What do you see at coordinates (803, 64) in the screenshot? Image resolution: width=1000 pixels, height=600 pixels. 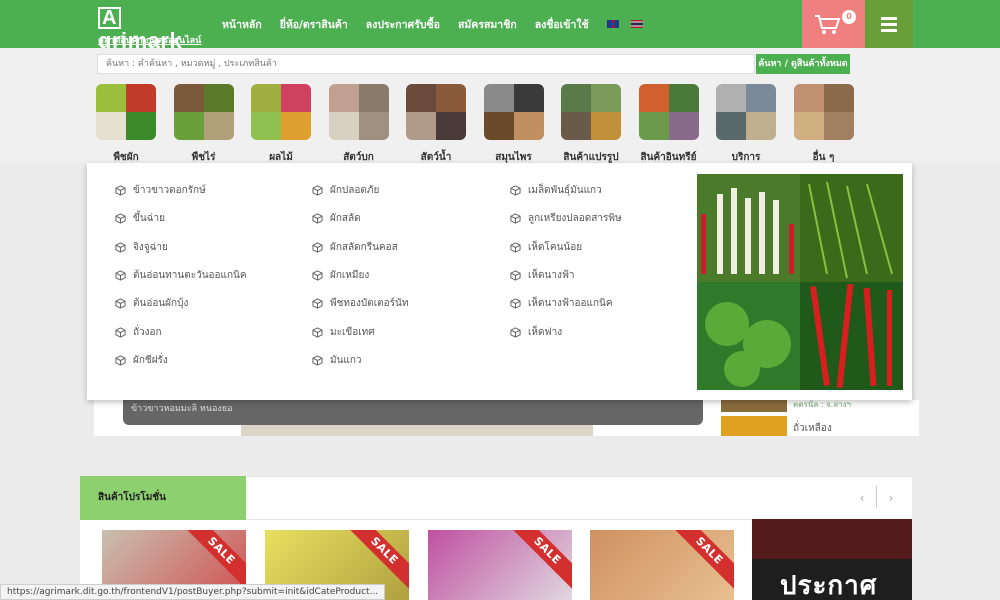 I see `search-button: ค้นหา / ดูสินค้าทั้งหมด` at bounding box center [803, 64].